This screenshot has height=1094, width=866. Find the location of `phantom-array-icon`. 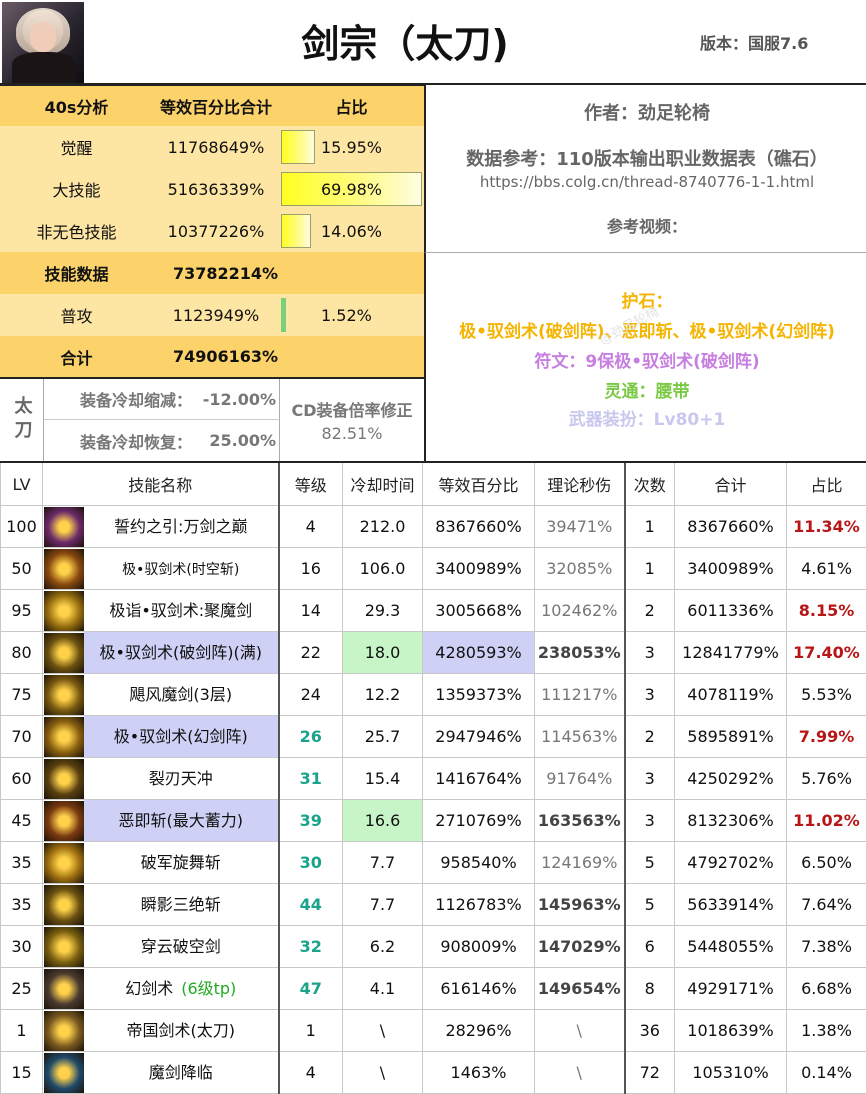

phantom-array-icon is located at coordinates (64, 737).